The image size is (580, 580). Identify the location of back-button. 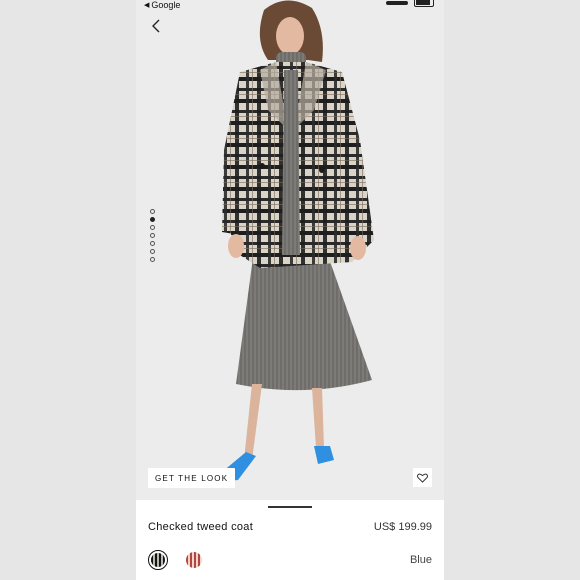
(156, 26).